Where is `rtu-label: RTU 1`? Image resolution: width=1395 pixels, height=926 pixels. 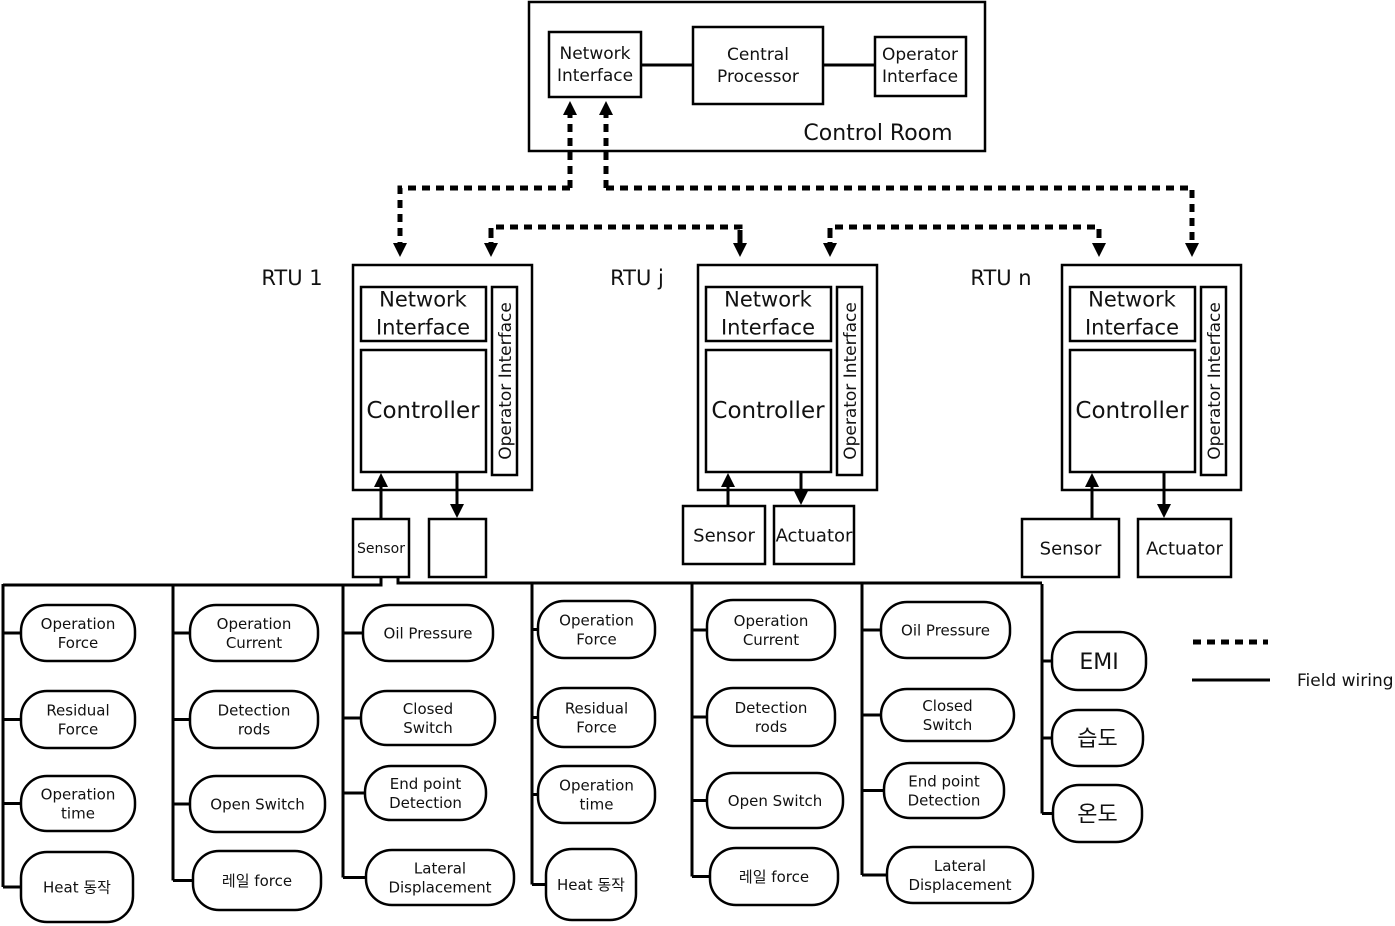
rtu-label: RTU 1 is located at coordinates (291, 278).